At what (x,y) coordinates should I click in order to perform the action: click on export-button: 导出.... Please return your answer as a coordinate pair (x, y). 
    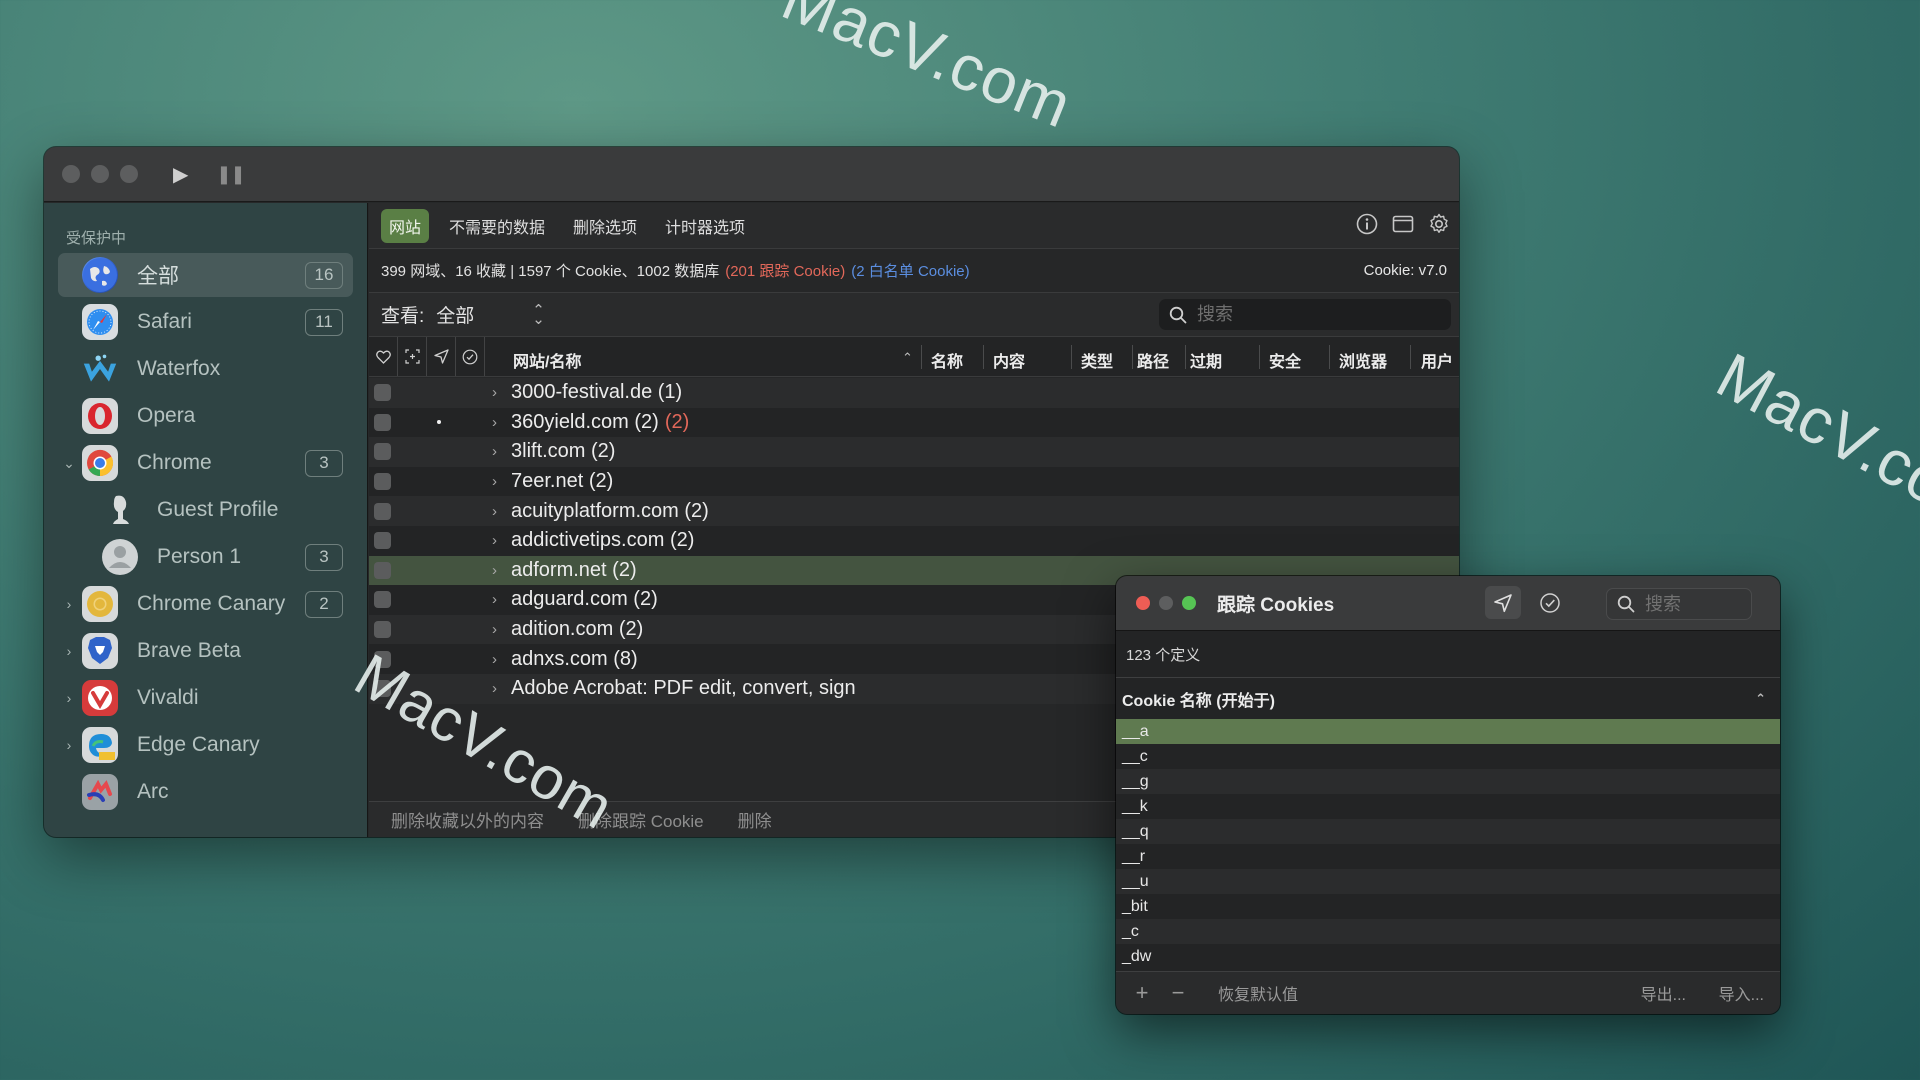
    Looking at the image, I should click on (1663, 993).